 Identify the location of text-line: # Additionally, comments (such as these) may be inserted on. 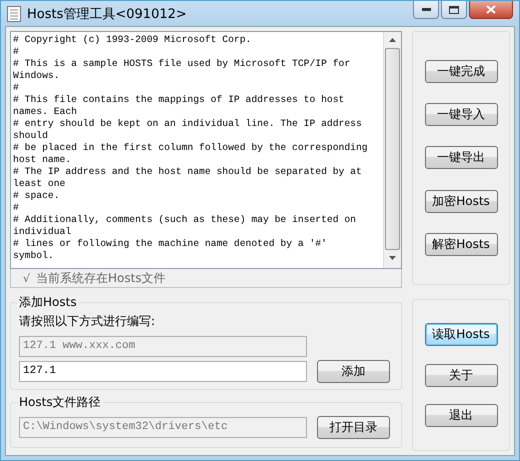
(185, 220).